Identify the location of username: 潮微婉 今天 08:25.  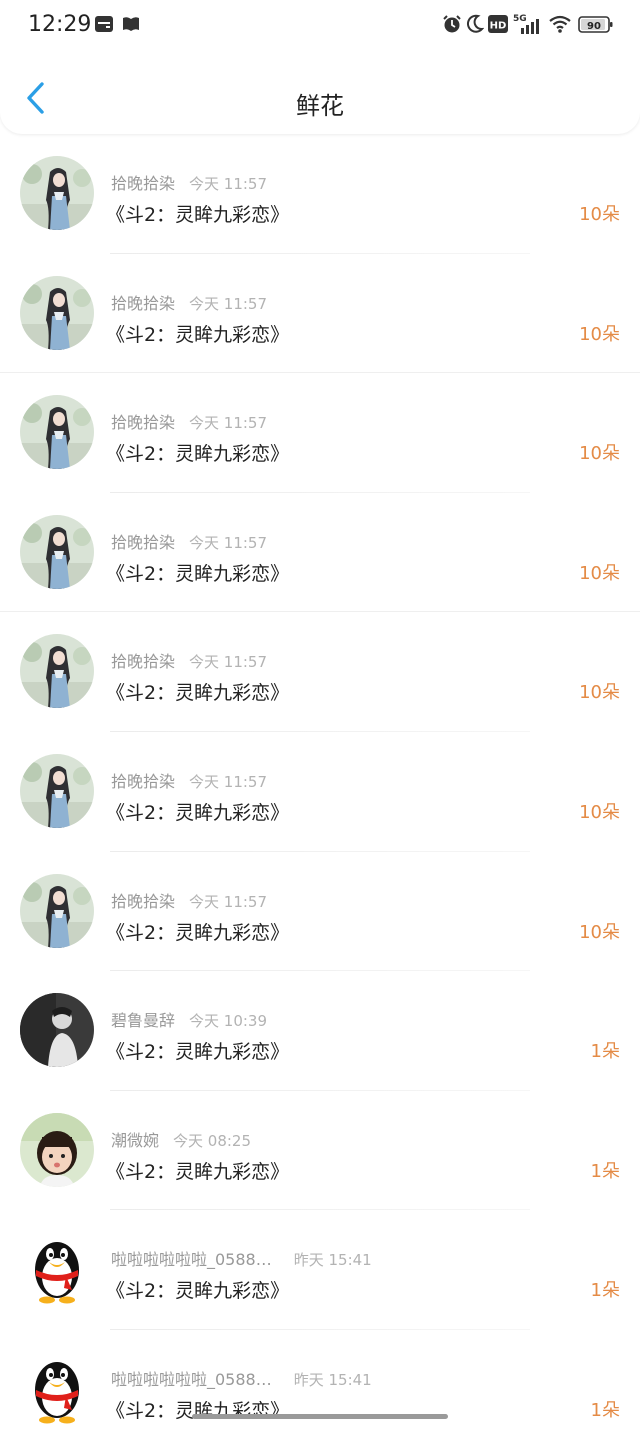
(181, 1140).